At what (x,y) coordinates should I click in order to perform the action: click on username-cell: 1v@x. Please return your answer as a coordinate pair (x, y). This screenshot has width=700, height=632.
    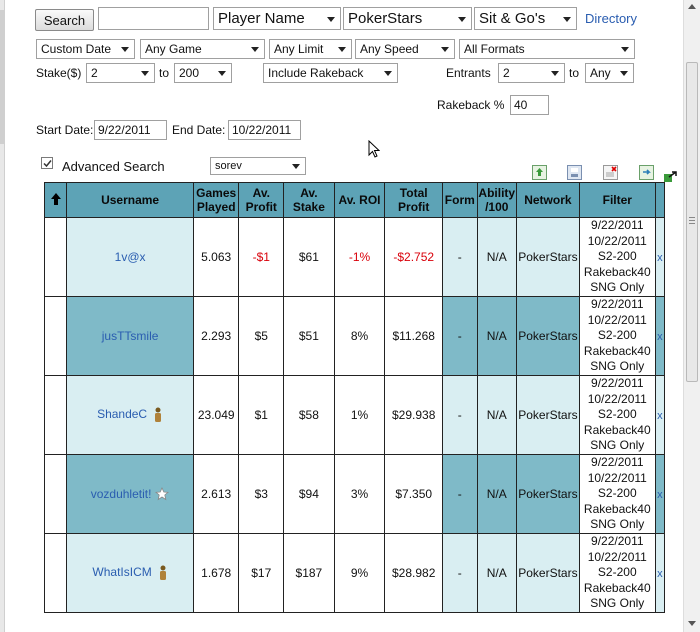
    Looking at the image, I should click on (130, 257).